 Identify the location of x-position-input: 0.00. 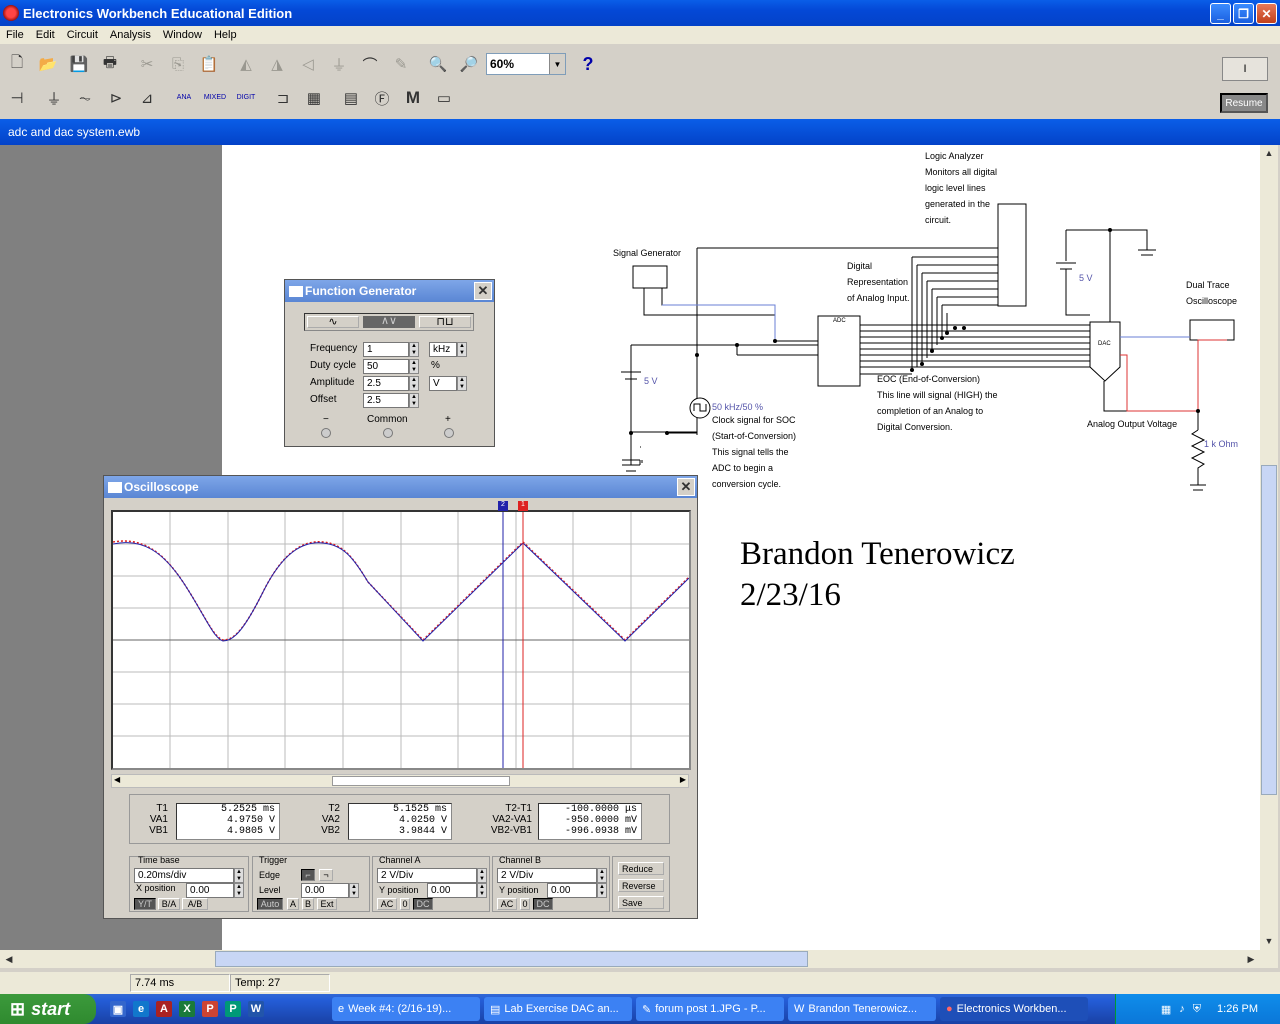
(210, 890).